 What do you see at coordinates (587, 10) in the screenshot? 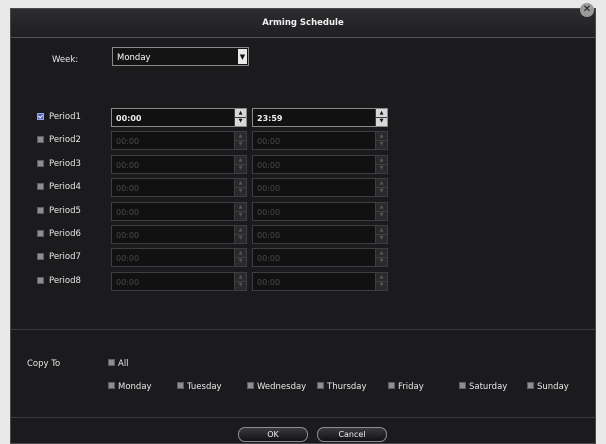
I see `close-icon: ✕` at bounding box center [587, 10].